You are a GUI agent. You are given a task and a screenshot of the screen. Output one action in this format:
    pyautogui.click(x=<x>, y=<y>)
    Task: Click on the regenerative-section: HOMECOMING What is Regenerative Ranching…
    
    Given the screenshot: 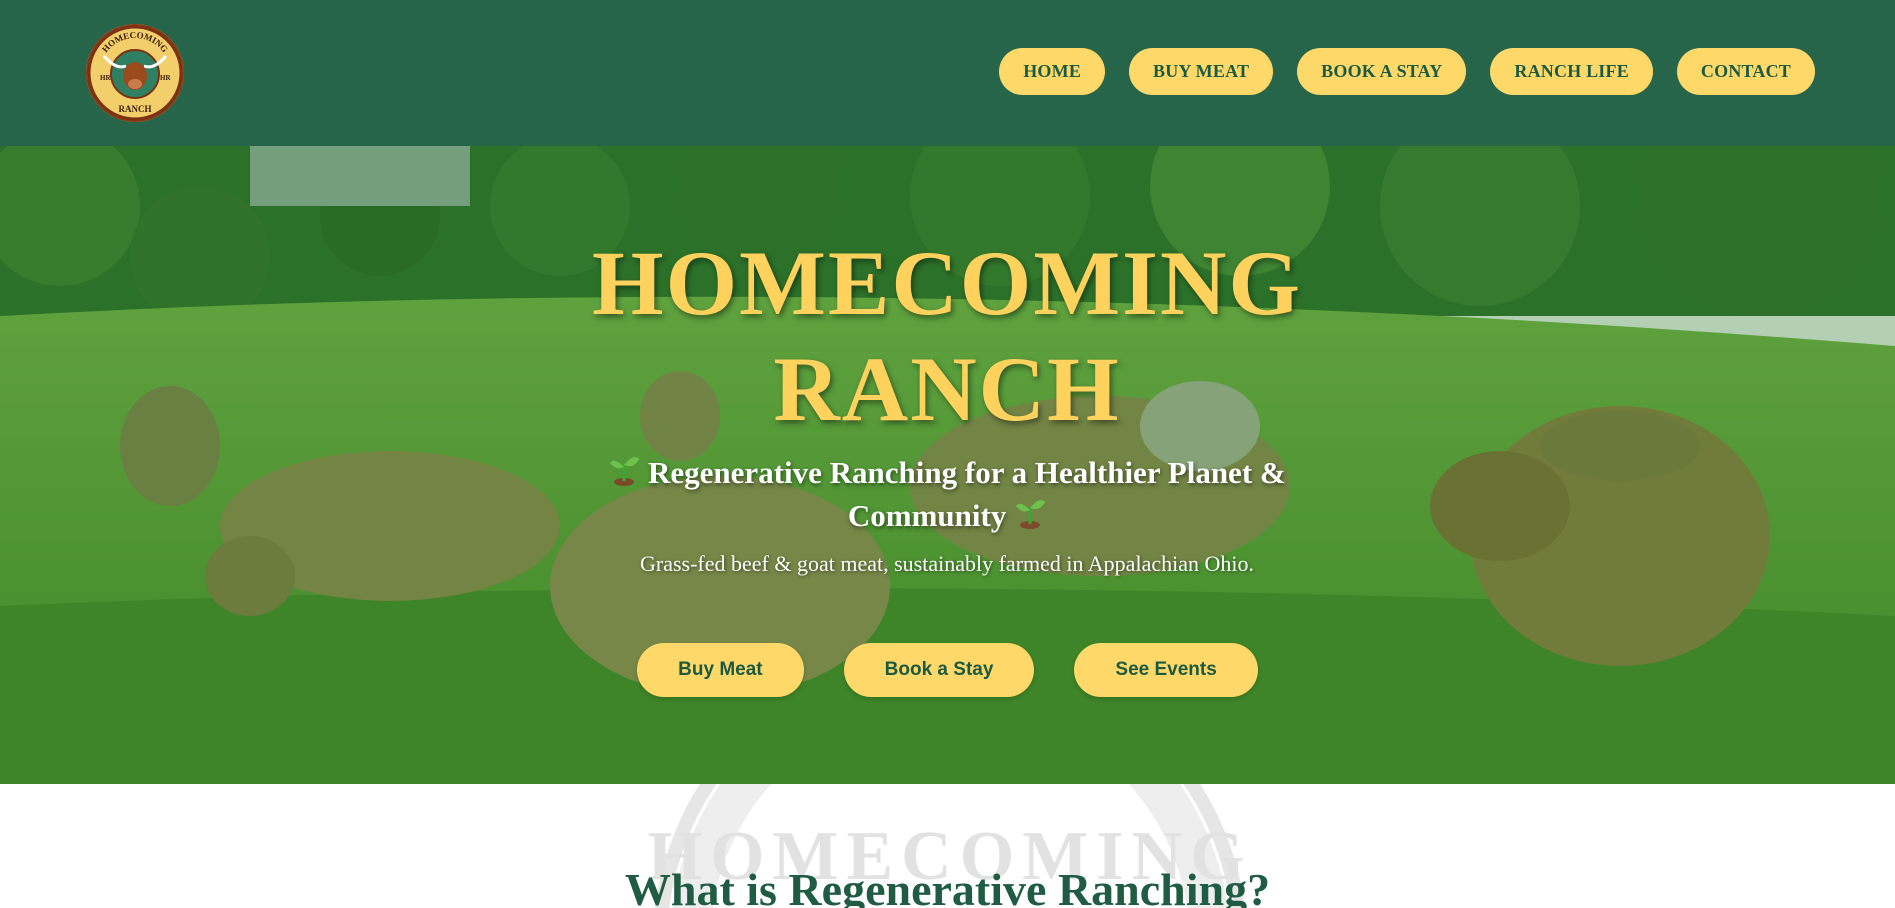 What is the action you would take?
    pyautogui.click(x=947, y=846)
    